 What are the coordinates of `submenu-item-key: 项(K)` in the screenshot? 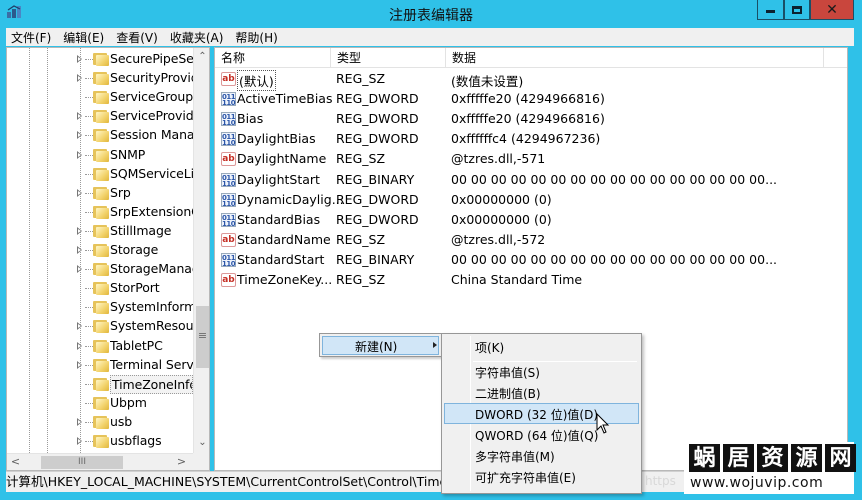 It's located at (541, 346).